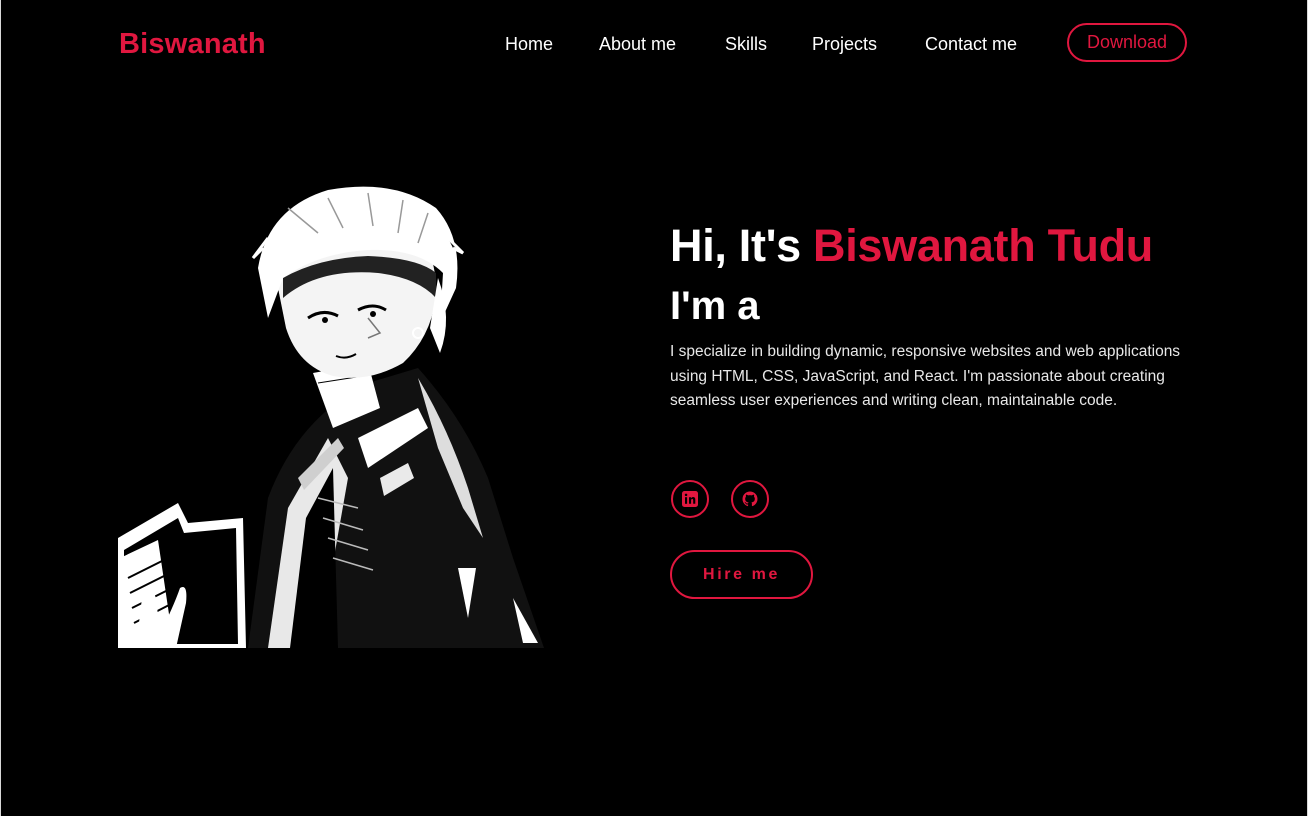 The image size is (1308, 816). Describe the element at coordinates (1127, 42) in the screenshot. I see `download-button: Download` at that location.